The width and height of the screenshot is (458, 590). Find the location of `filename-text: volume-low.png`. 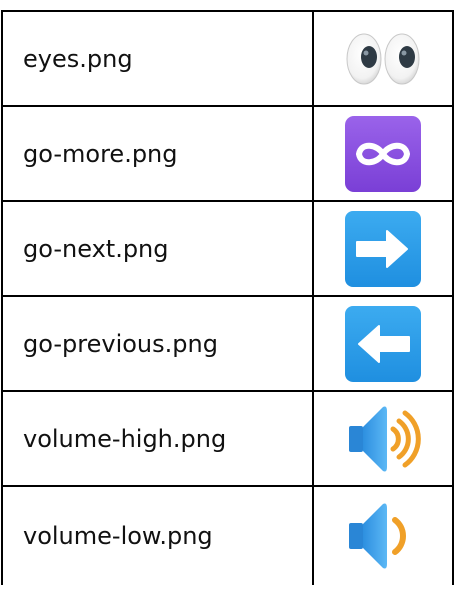

filename-text: volume-low.png is located at coordinates (118, 536).